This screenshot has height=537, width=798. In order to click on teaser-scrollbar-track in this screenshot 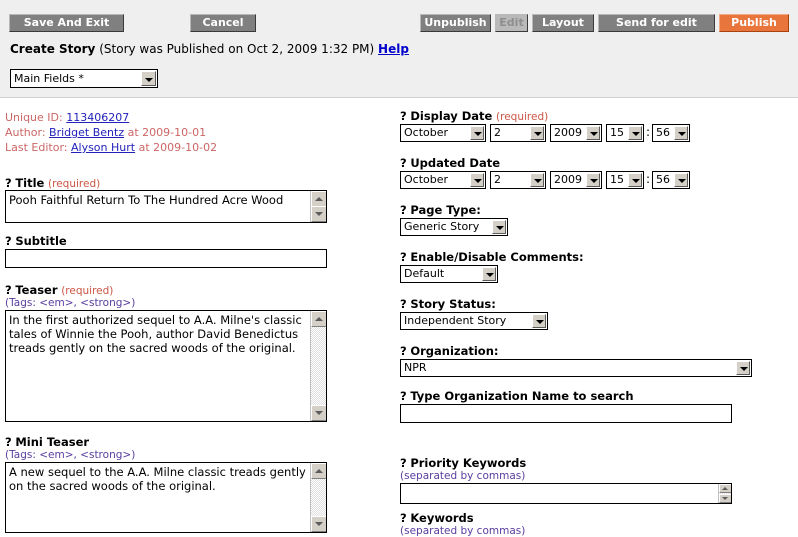, I will do `click(318, 366)`.